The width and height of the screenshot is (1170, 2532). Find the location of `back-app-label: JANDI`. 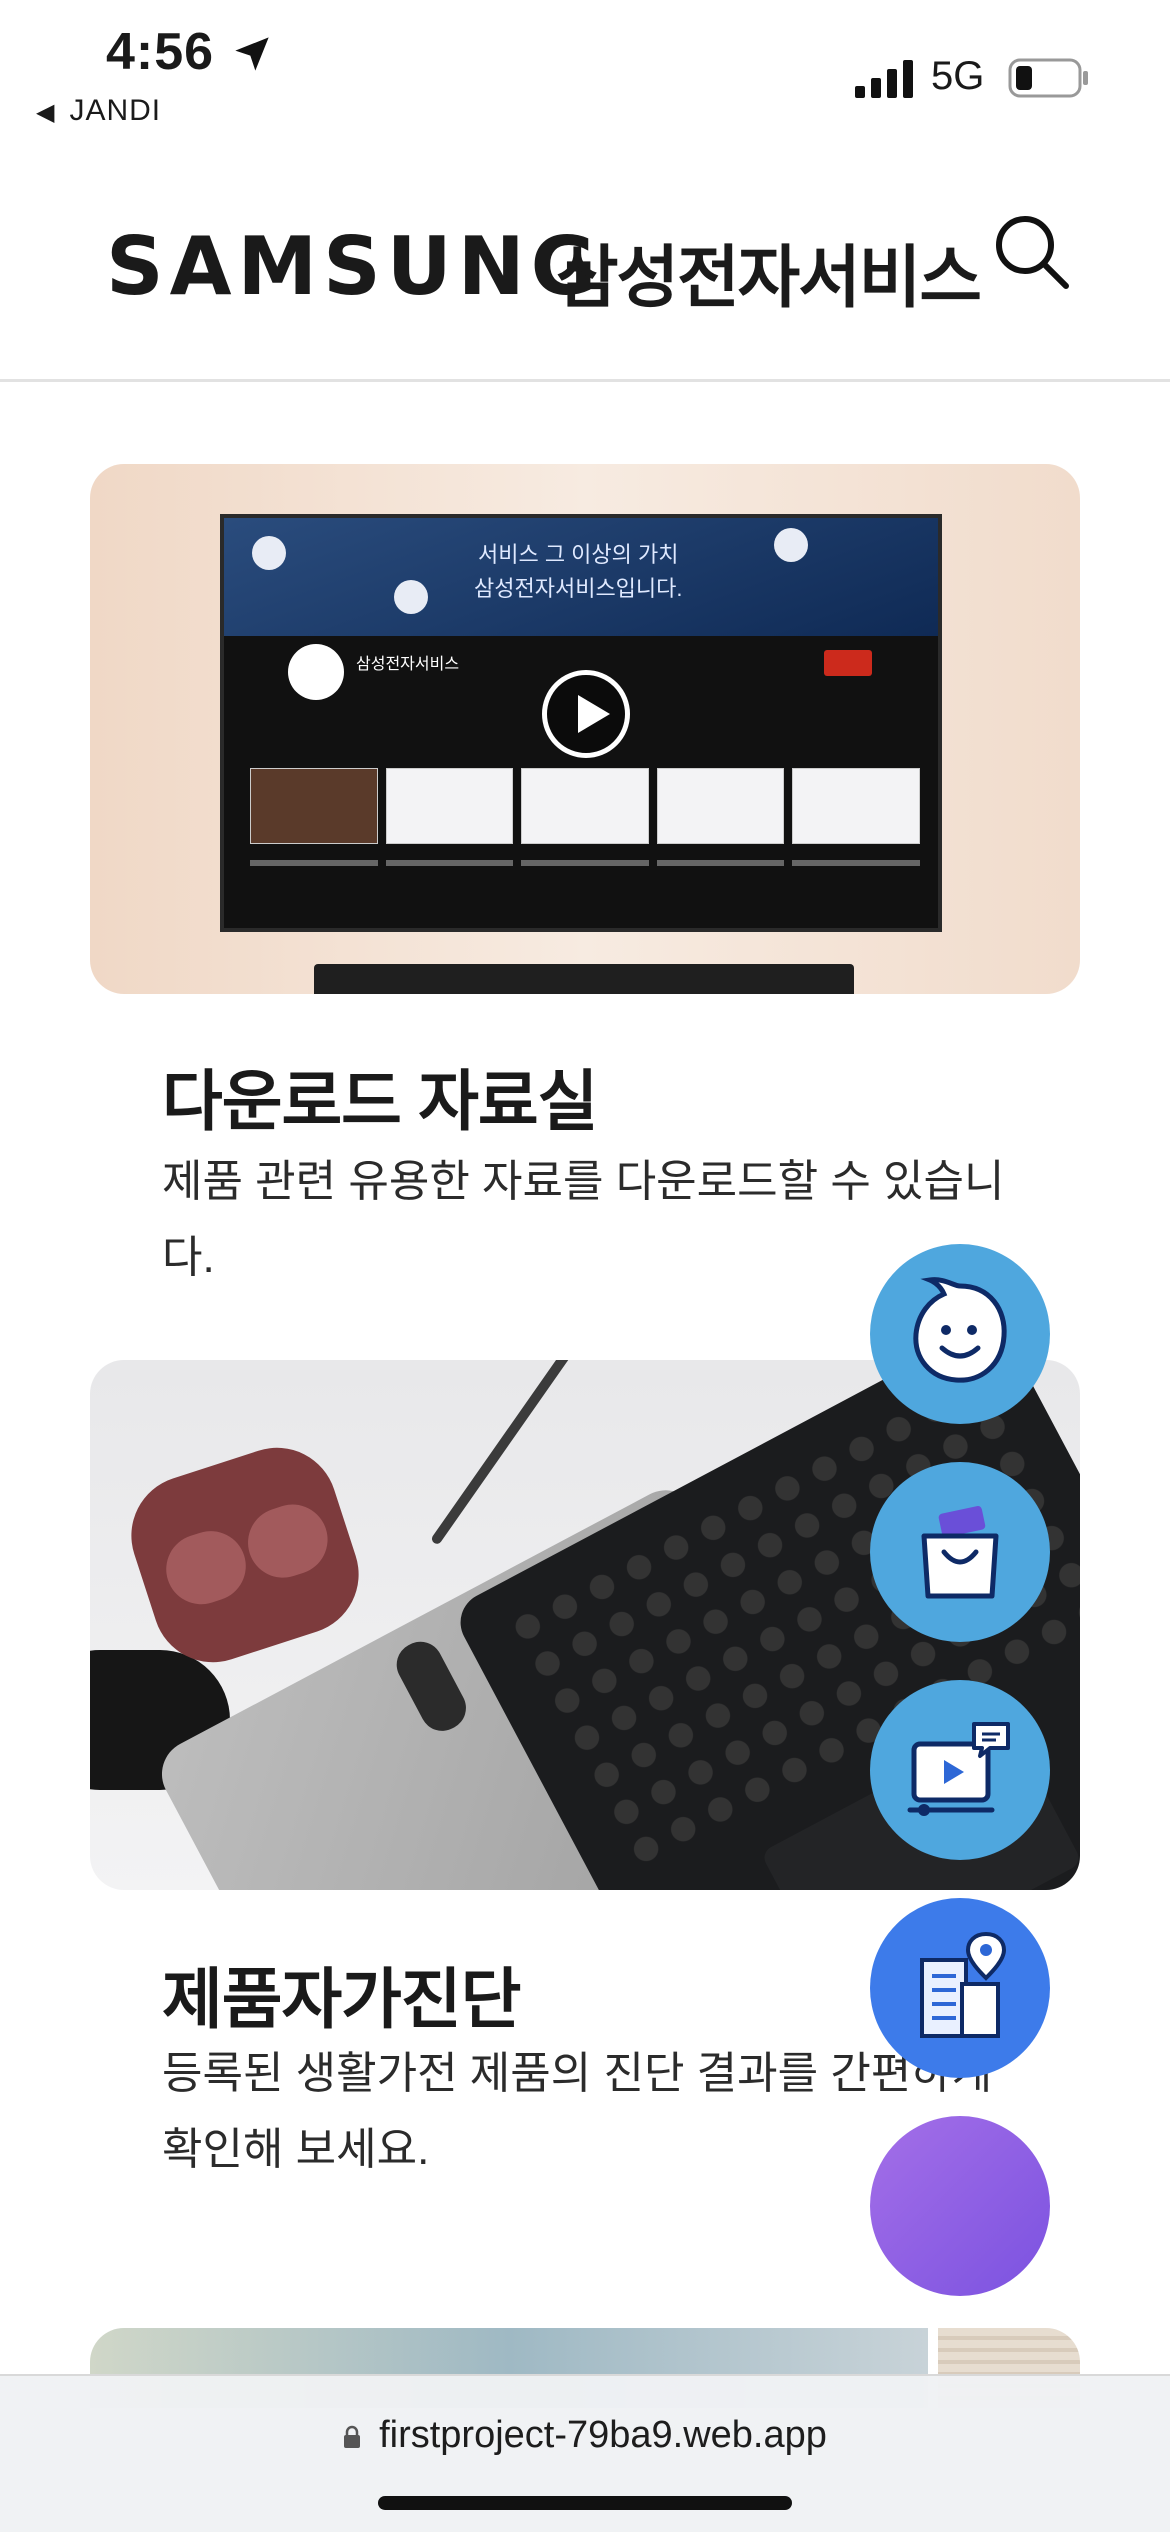

back-app-label: JANDI is located at coordinates (115, 110).